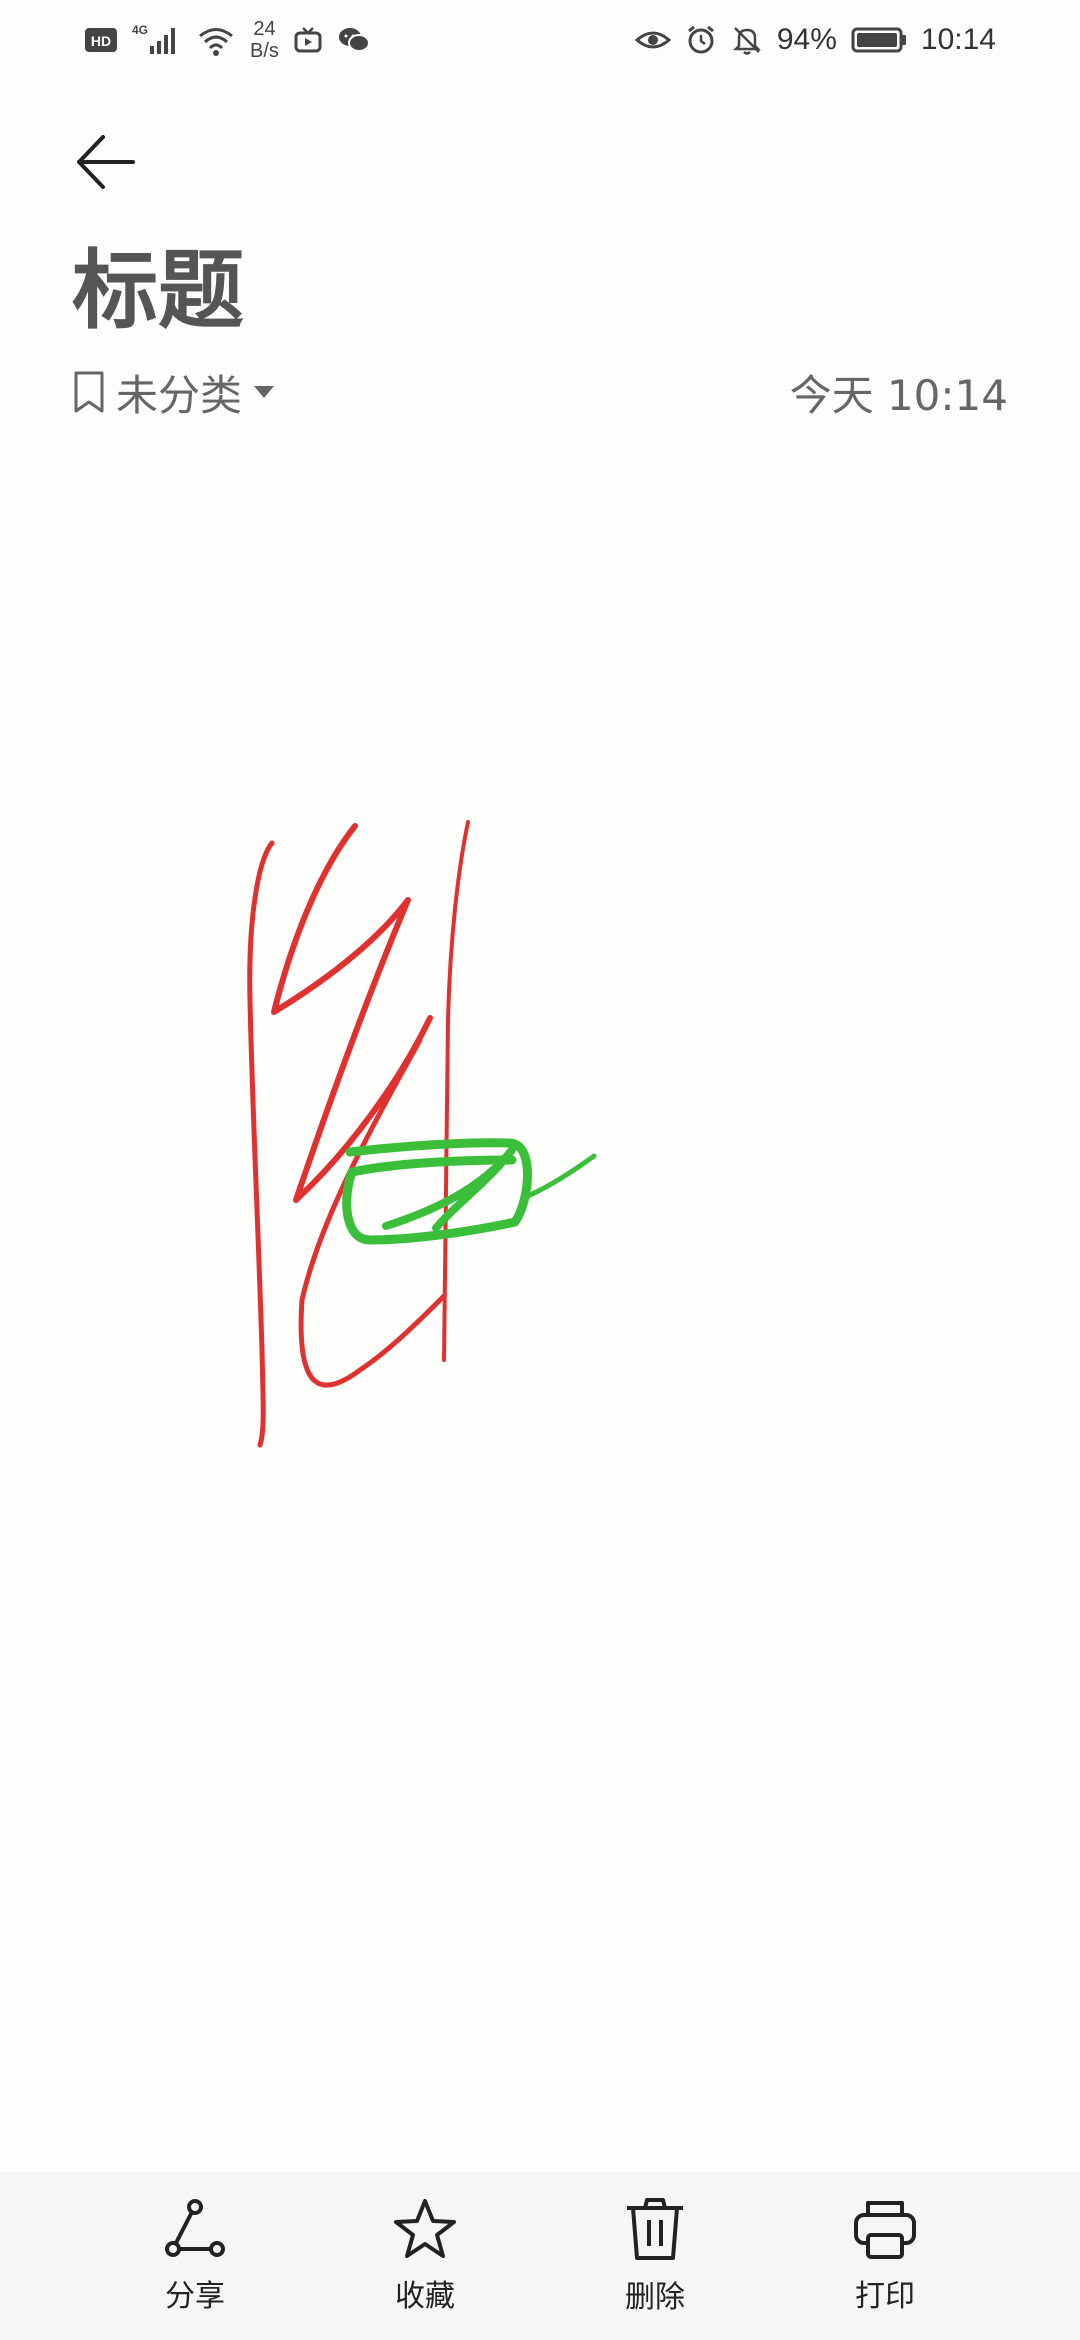 The image size is (1080, 2340). Describe the element at coordinates (261, 1144) in the screenshot. I see `red-stroke-left` at that location.